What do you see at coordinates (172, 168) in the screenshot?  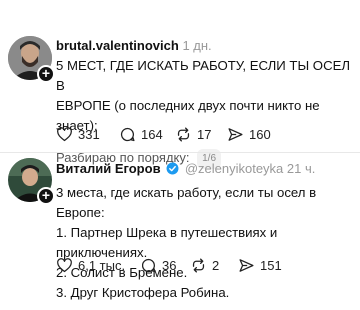 I see `verified-badge-icon` at bounding box center [172, 168].